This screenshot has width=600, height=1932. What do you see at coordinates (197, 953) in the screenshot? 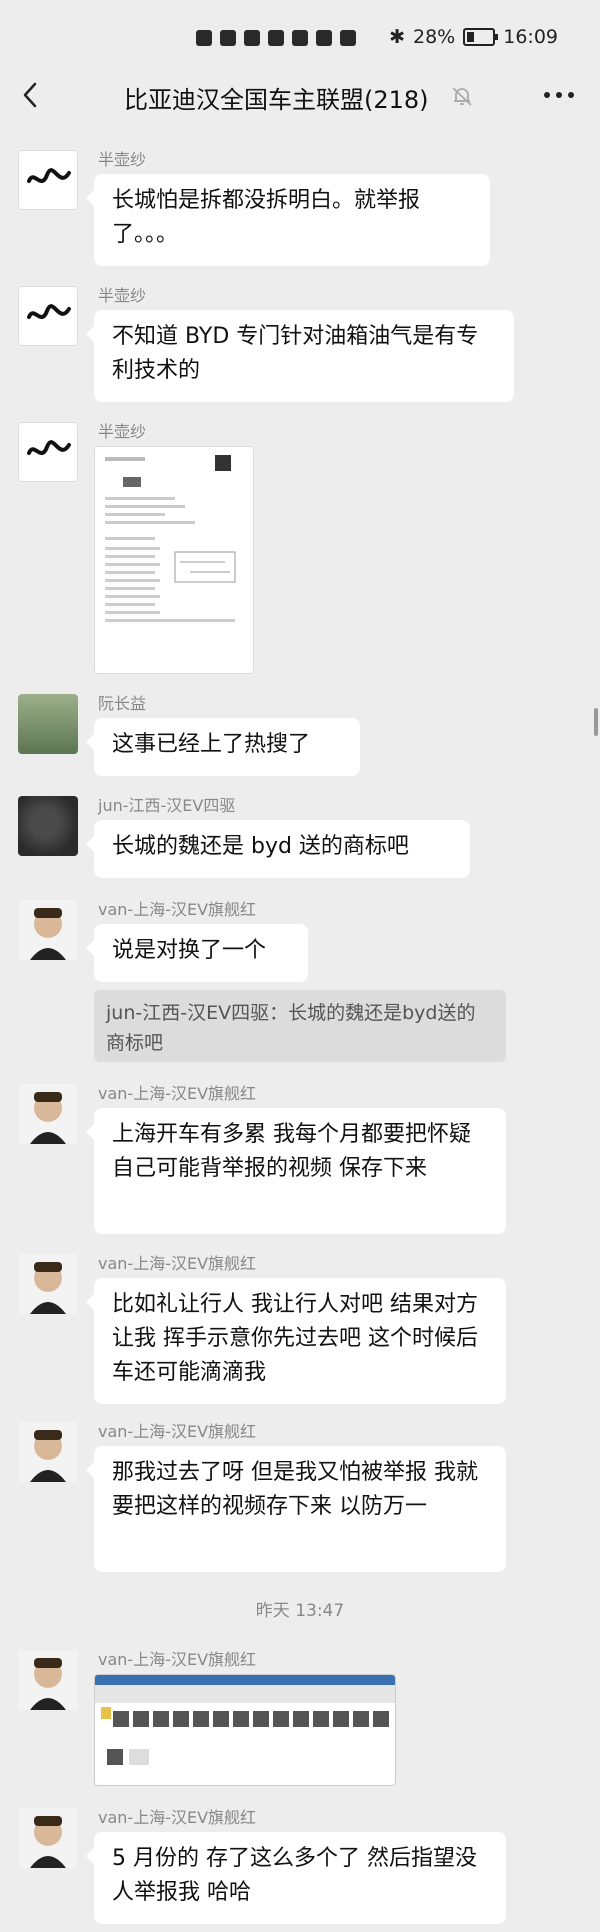
I see `message-bubble: 说是对换了一个` at bounding box center [197, 953].